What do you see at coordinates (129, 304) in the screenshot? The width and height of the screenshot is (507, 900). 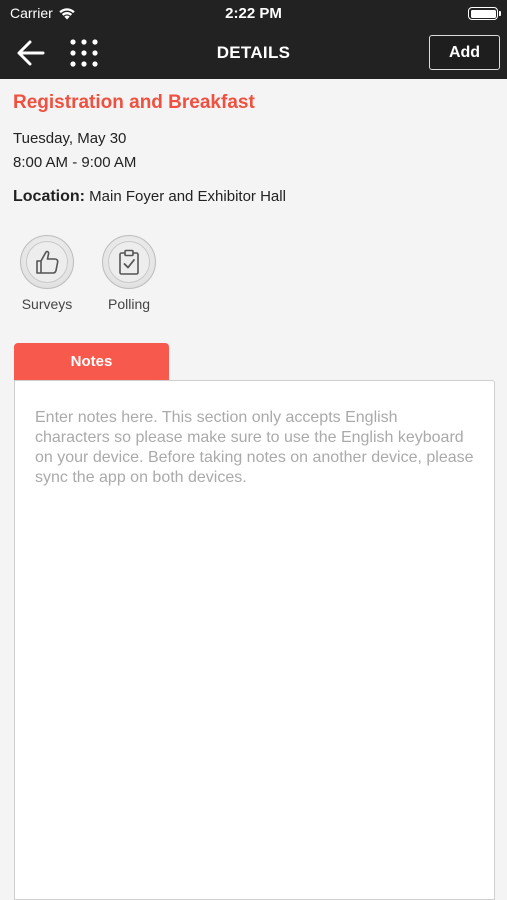 I see `polling-label: Polling` at bounding box center [129, 304].